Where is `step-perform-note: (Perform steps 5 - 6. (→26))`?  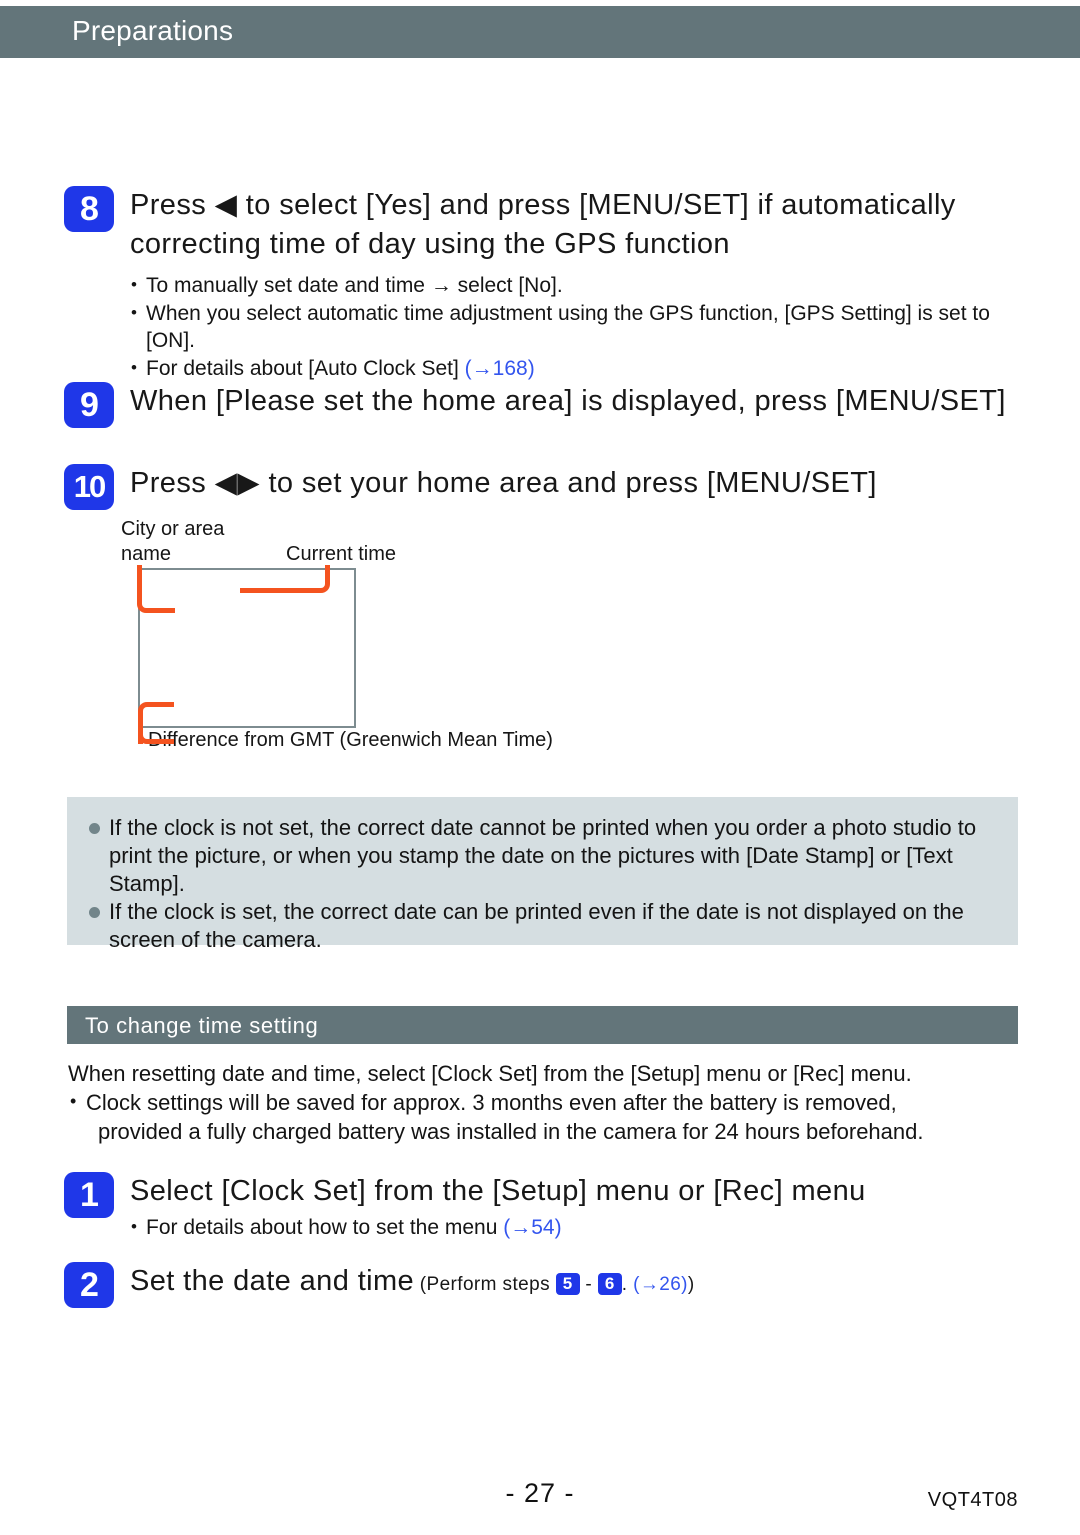 step-perform-note: (Perform steps 5 - 6. (→26)) is located at coordinates (554, 1284).